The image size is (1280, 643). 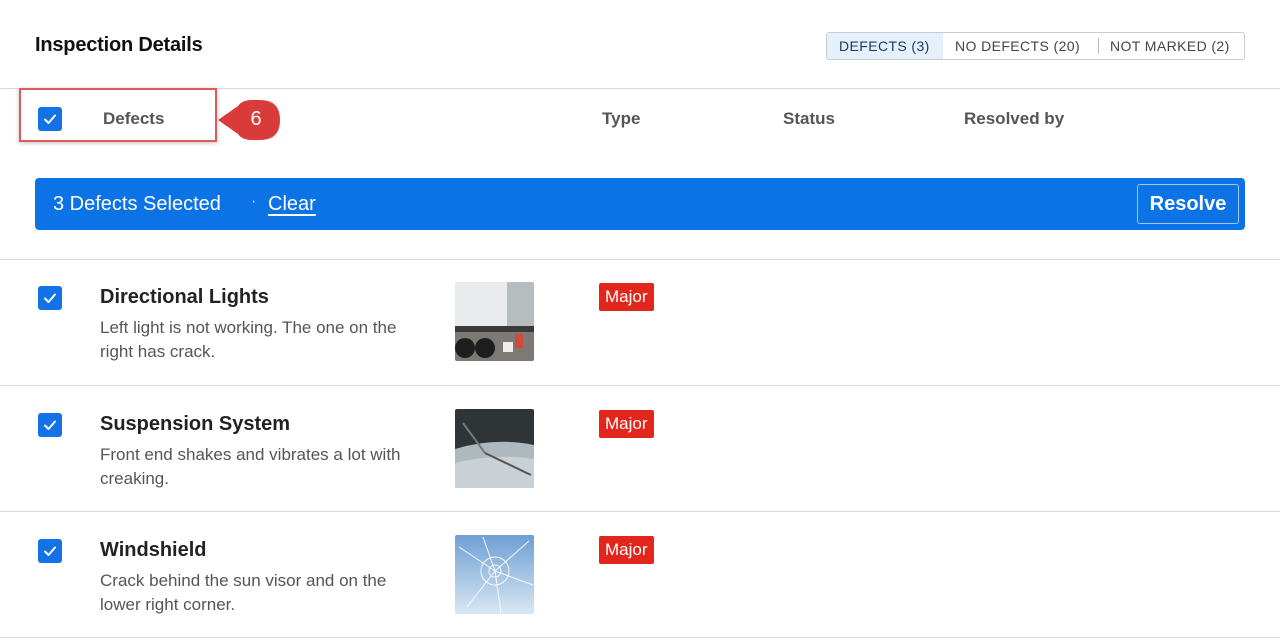 I want to click on defect-title: Windshield, so click(x=153, y=550).